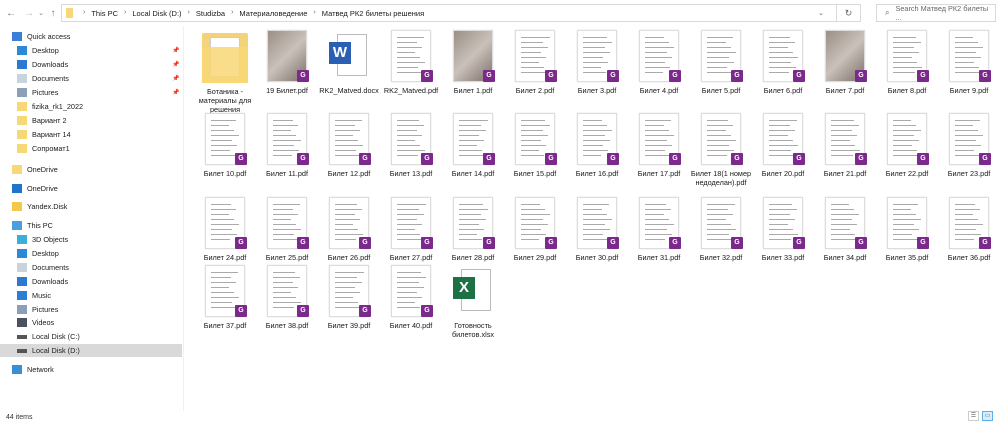 The width and height of the screenshot is (1000, 426). Describe the element at coordinates (349, 62) in the screenshot. I see `file-item: W RK2_Matved.docx` at that location.